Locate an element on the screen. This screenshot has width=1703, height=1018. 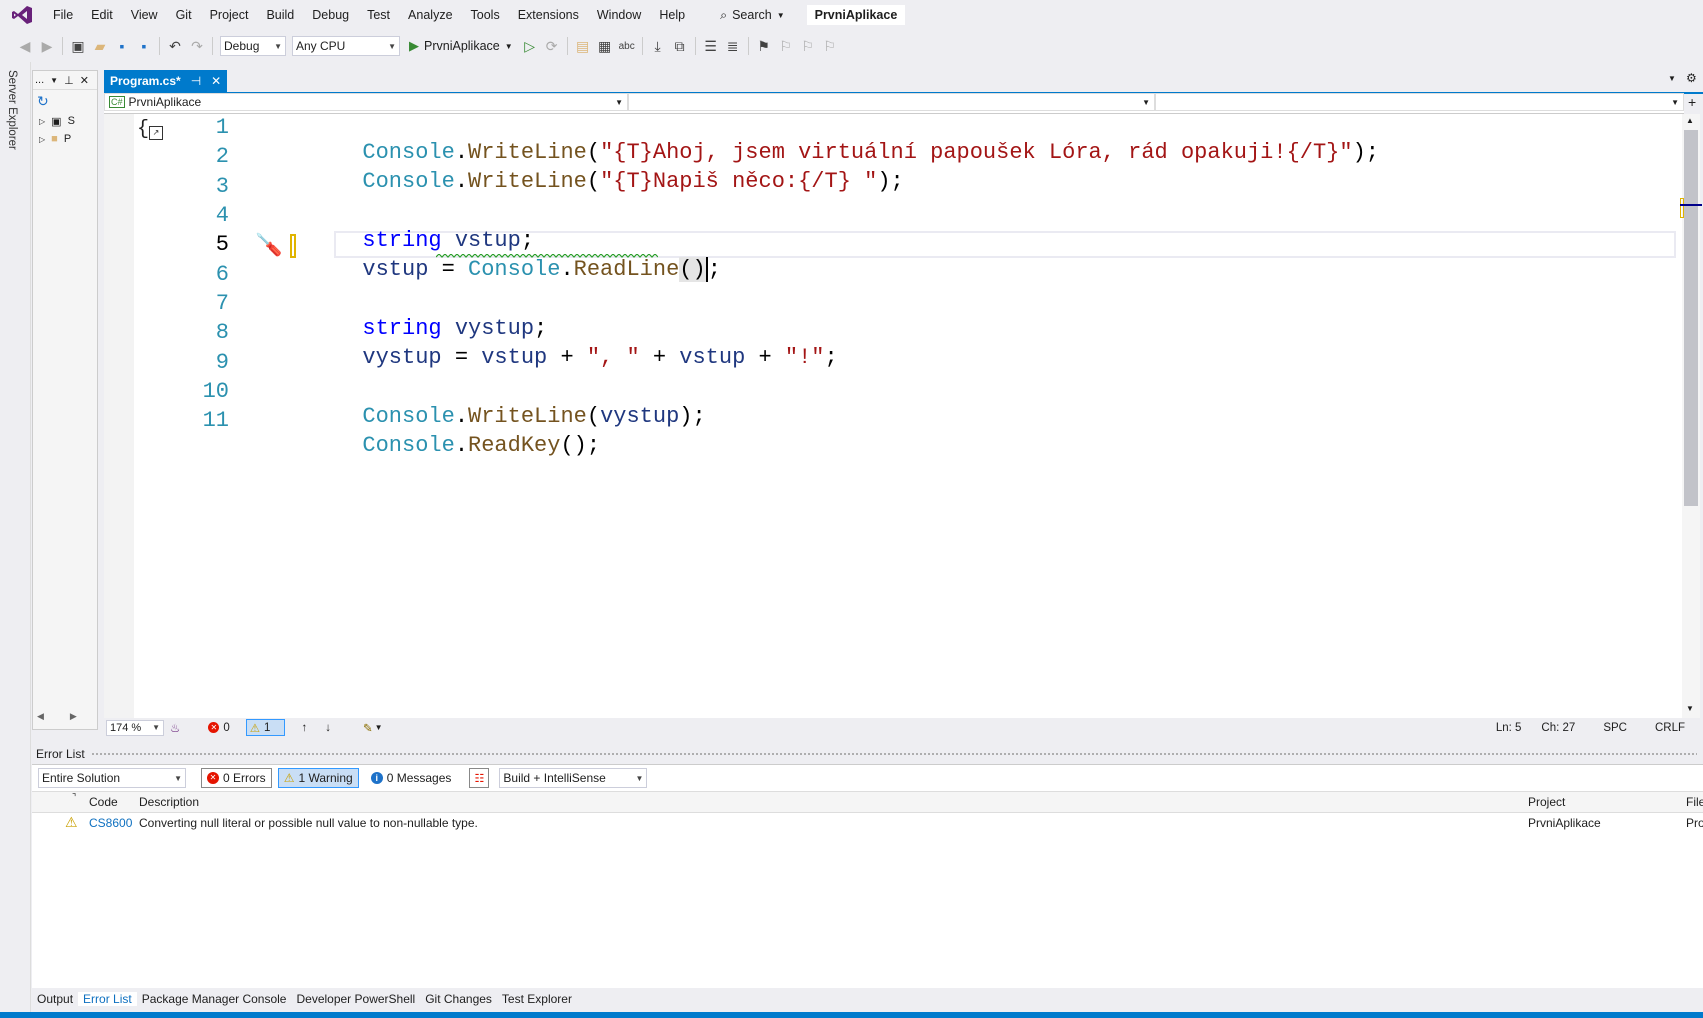
tab-output: Output is located at coordinates (55, 999).